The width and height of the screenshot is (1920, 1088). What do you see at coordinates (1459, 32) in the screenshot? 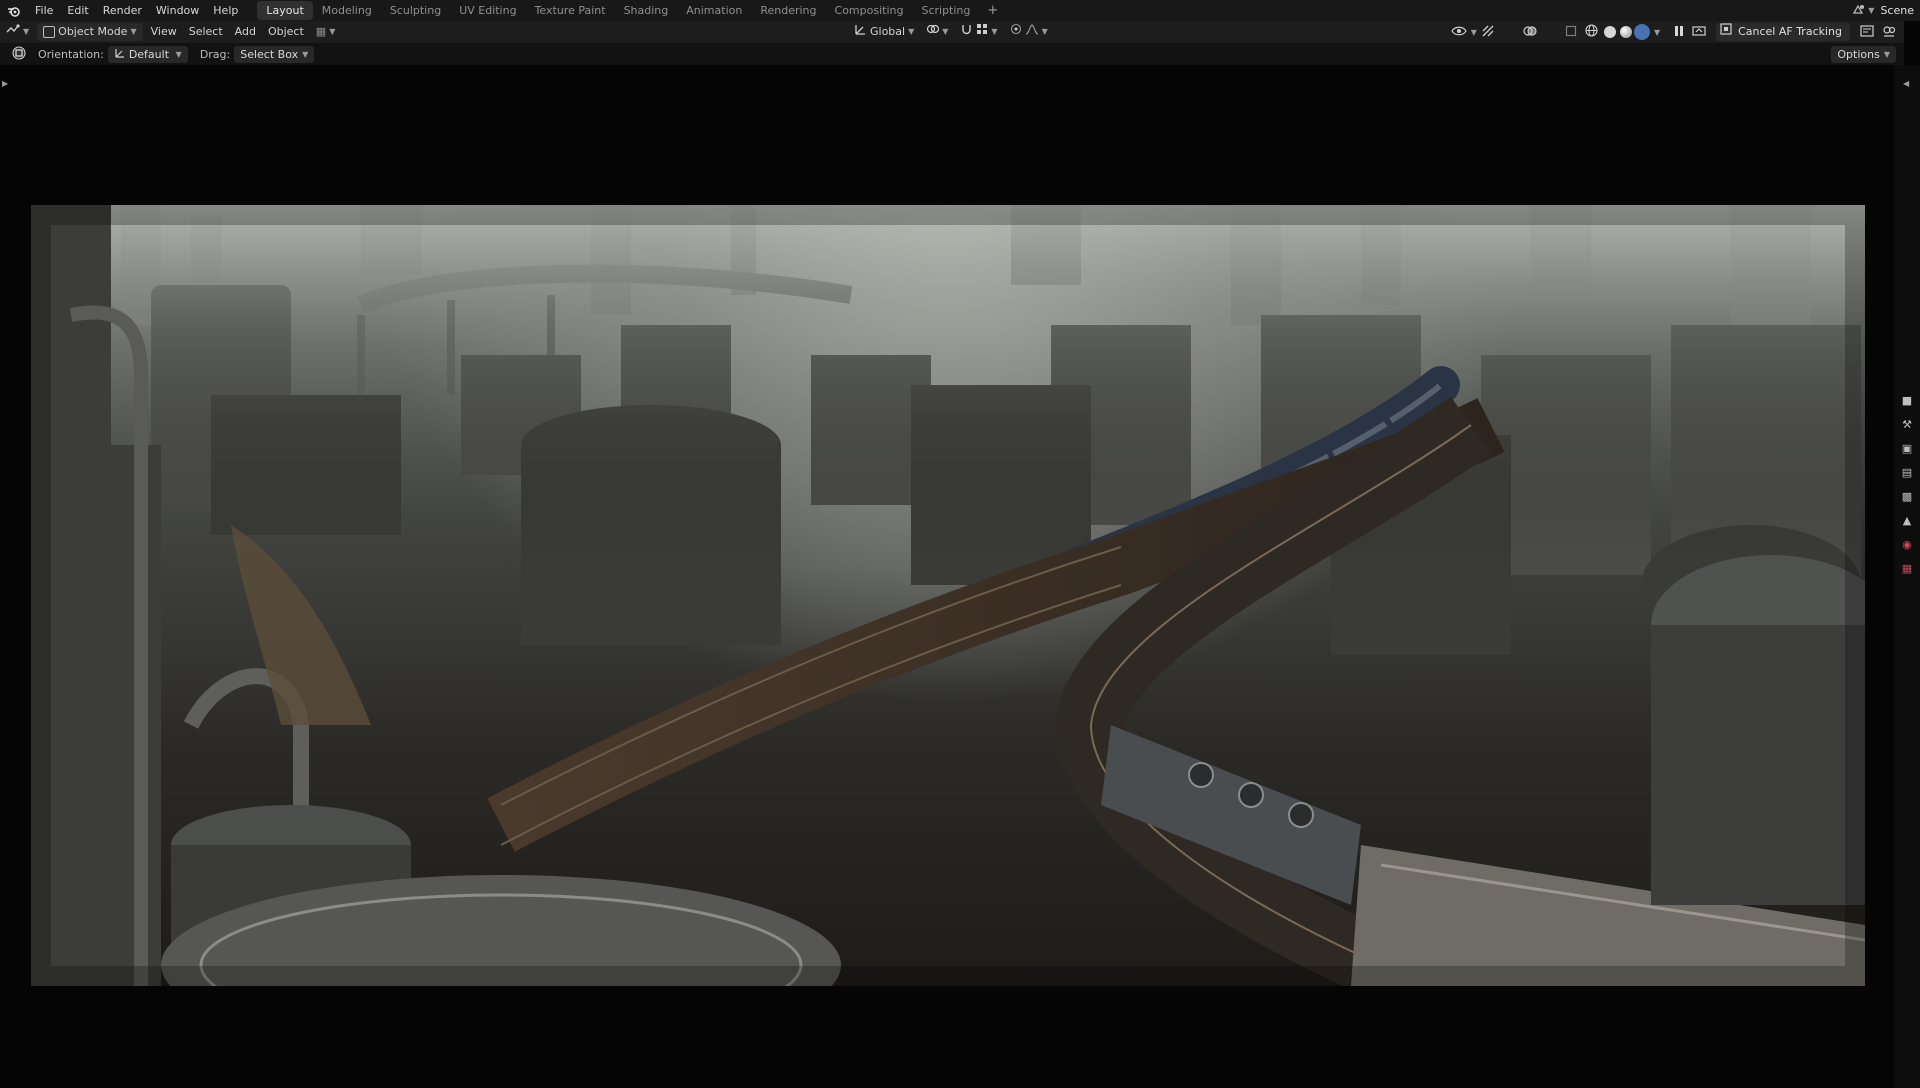
I see `visibility-icon` at bounding box center [1459, 32].